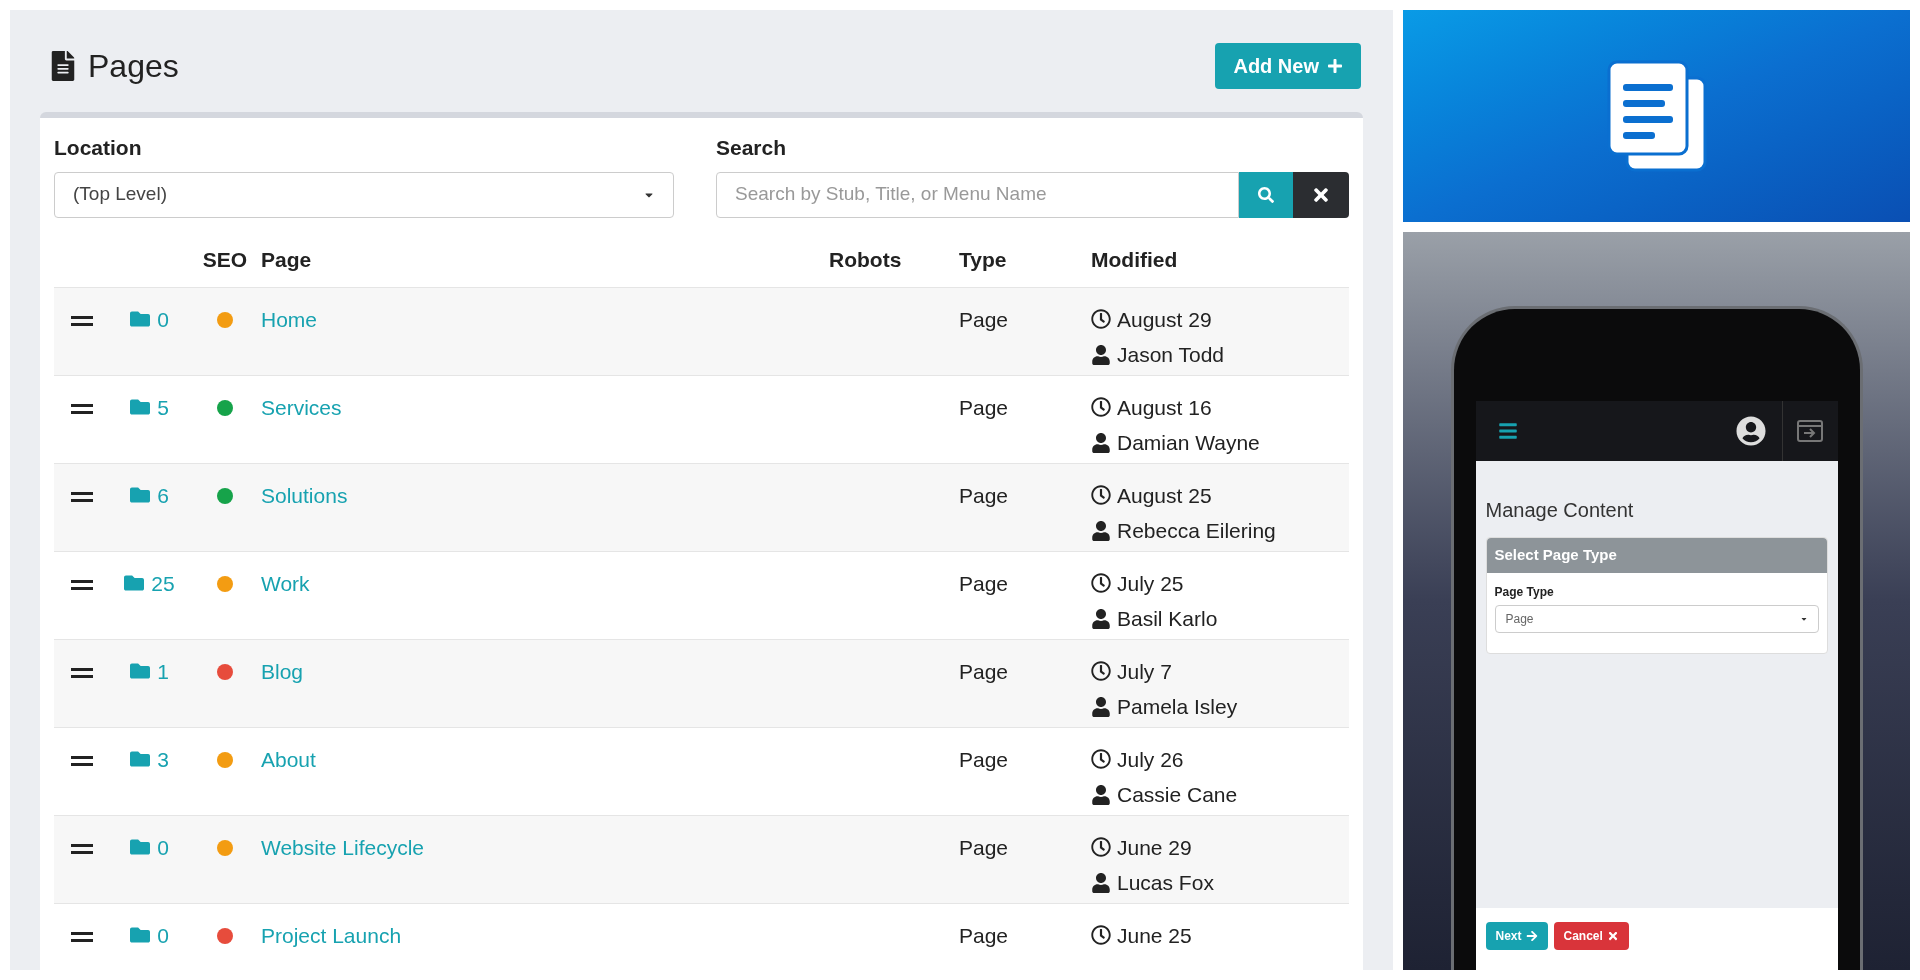 The image size is (1920, 980). I want to click on modified-date: August 25, so click(1164, 495).